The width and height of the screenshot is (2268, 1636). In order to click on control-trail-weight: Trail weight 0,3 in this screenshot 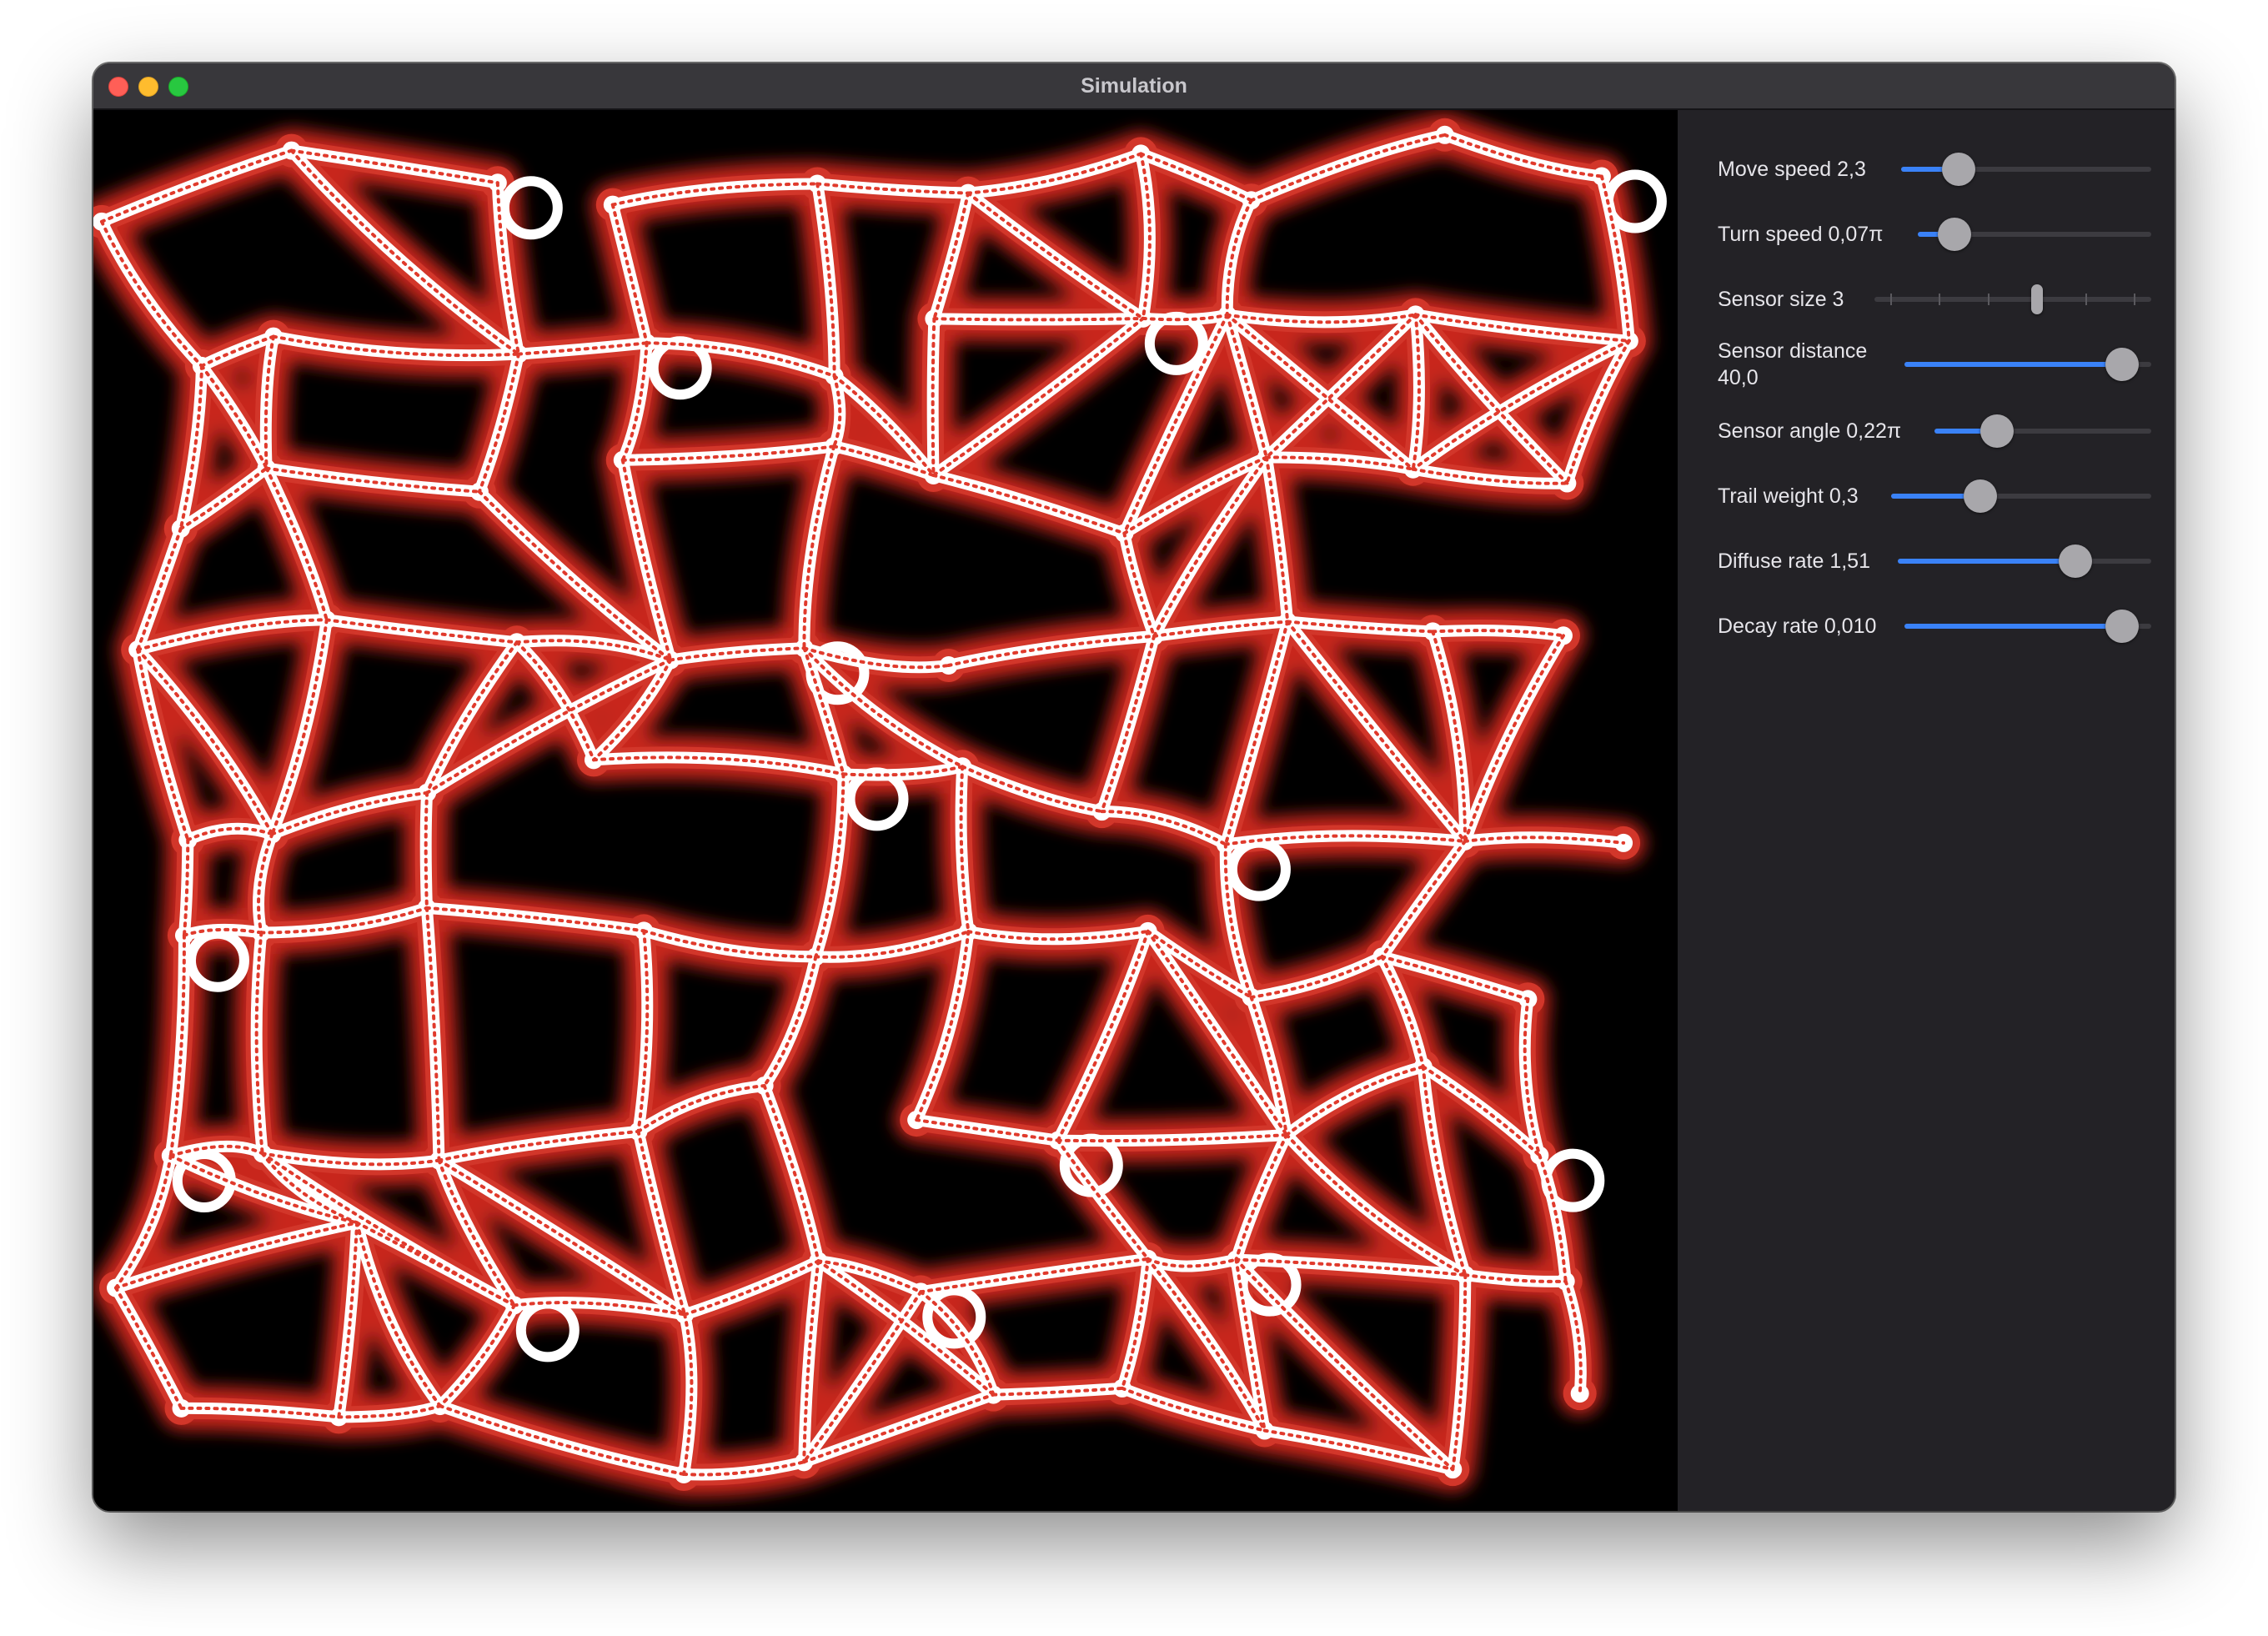, I will do `click(1935, 496)`.